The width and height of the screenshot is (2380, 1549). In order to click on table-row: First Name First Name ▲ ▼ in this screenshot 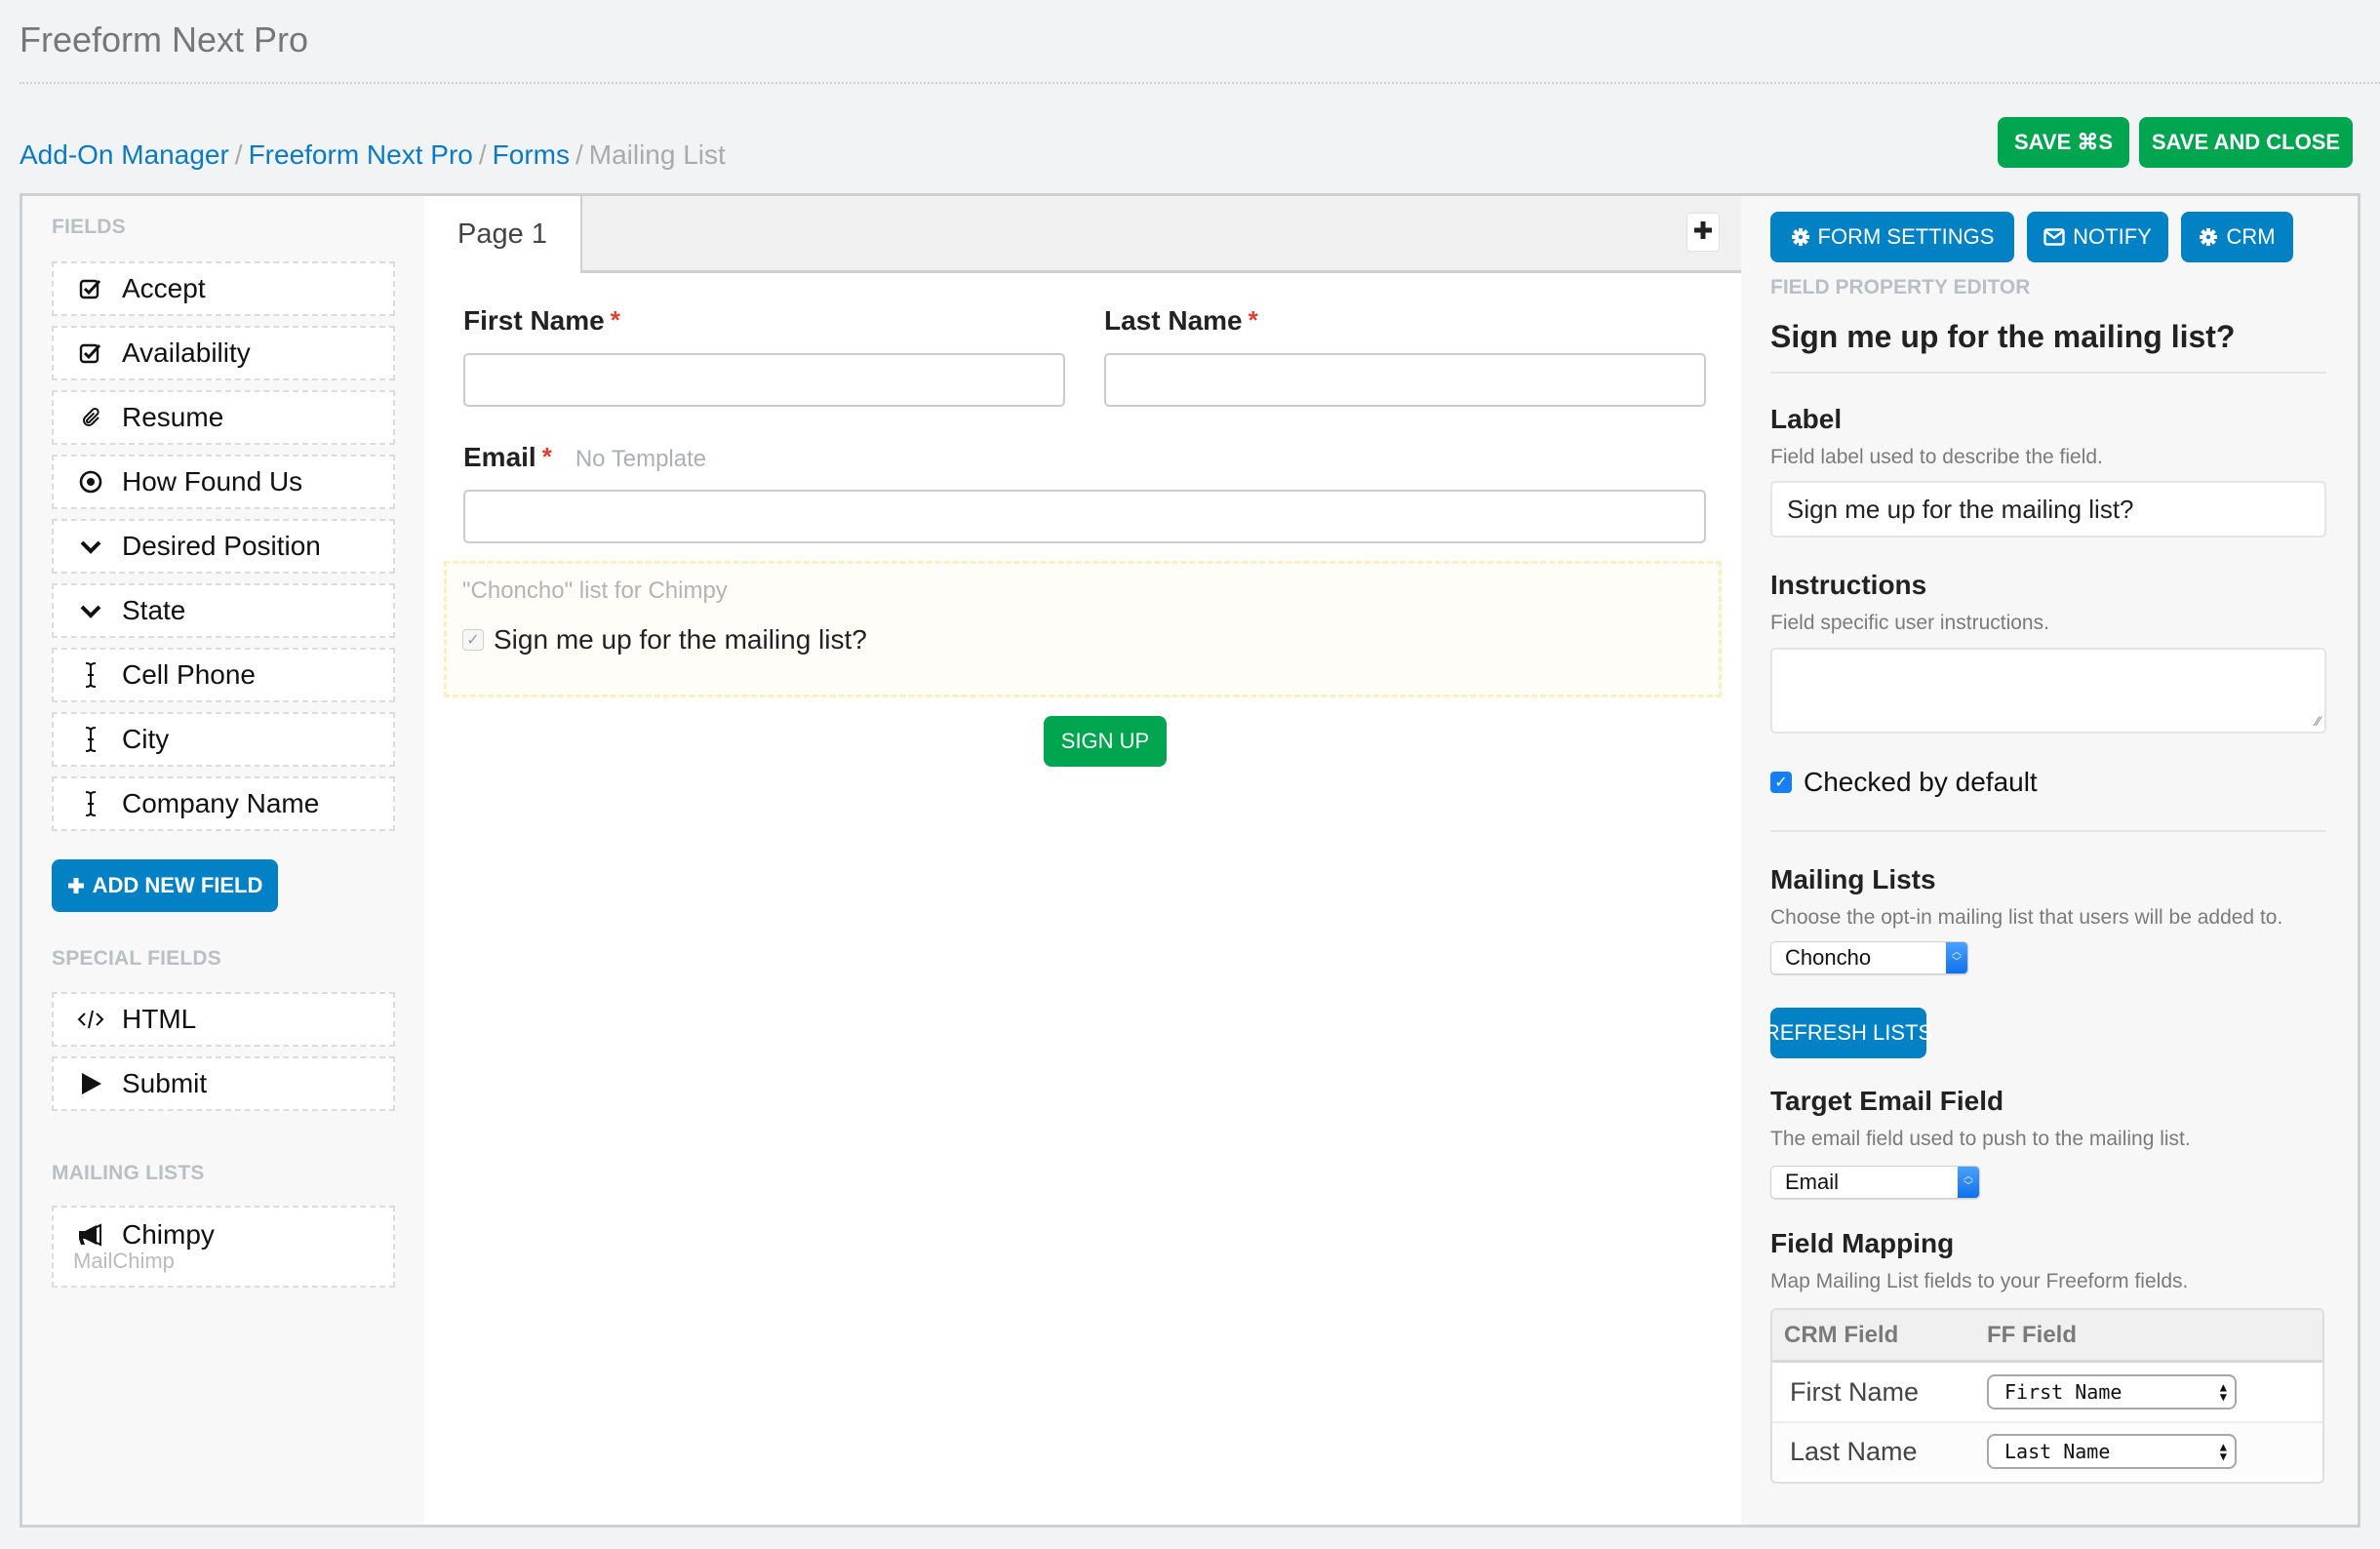, I will do `click(2047, 1392)`.